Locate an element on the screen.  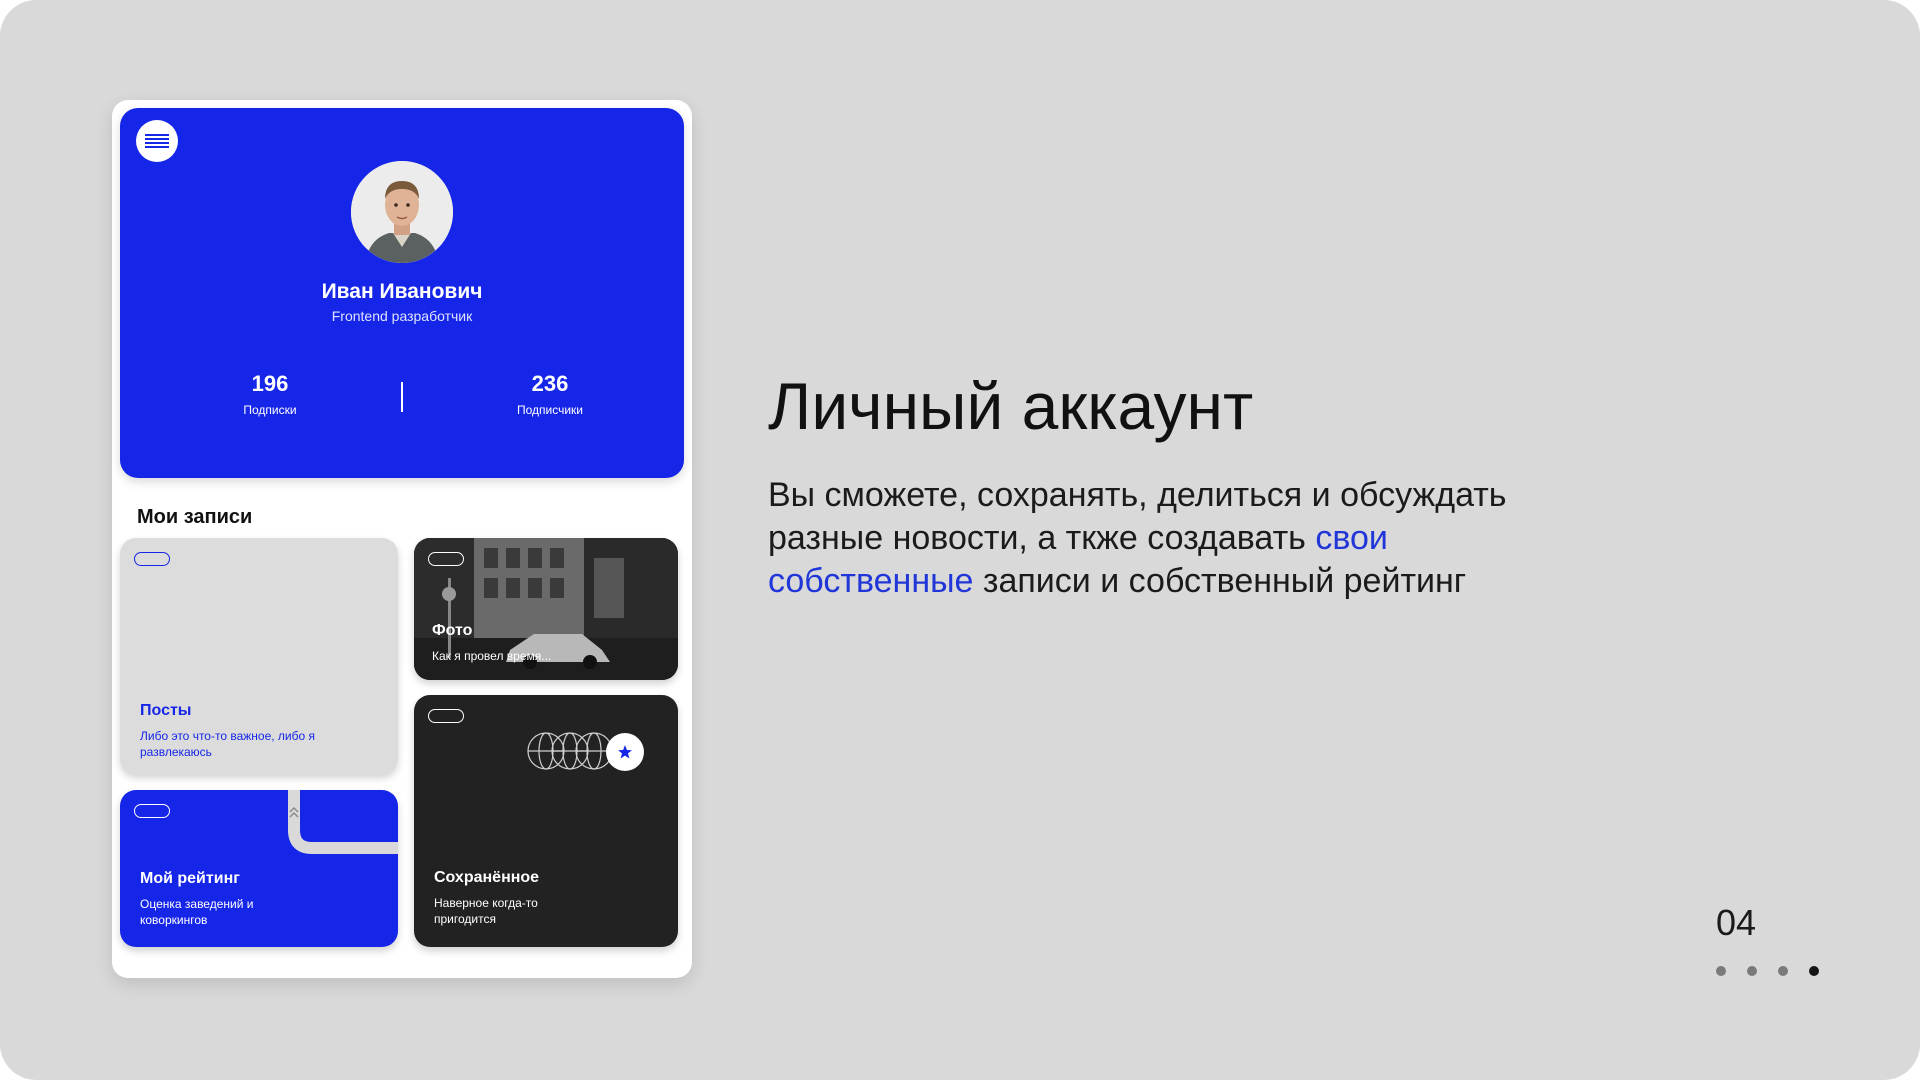
section-title: Мои записи is located at coordinates (195, 517).